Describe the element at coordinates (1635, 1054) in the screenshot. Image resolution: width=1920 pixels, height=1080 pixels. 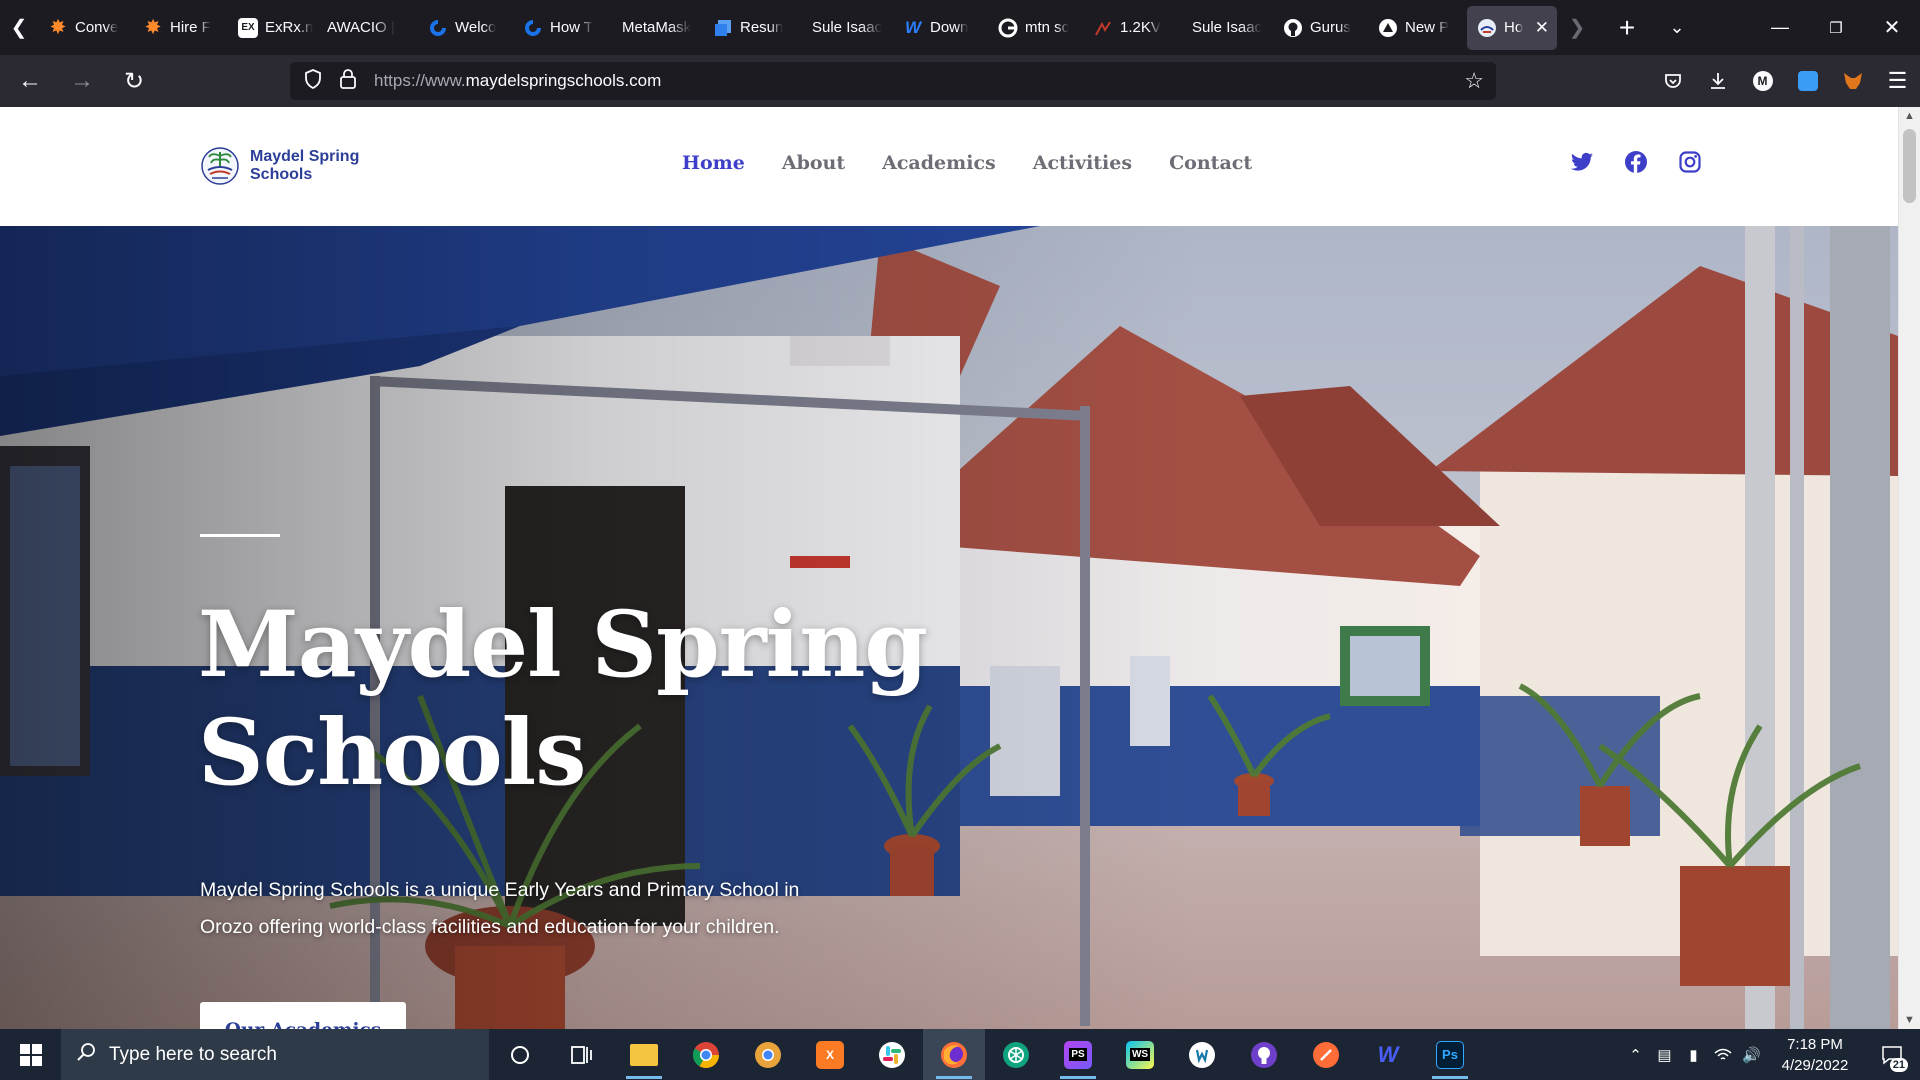
I see `show-hidden-icons-icon: ⌃` at that location.